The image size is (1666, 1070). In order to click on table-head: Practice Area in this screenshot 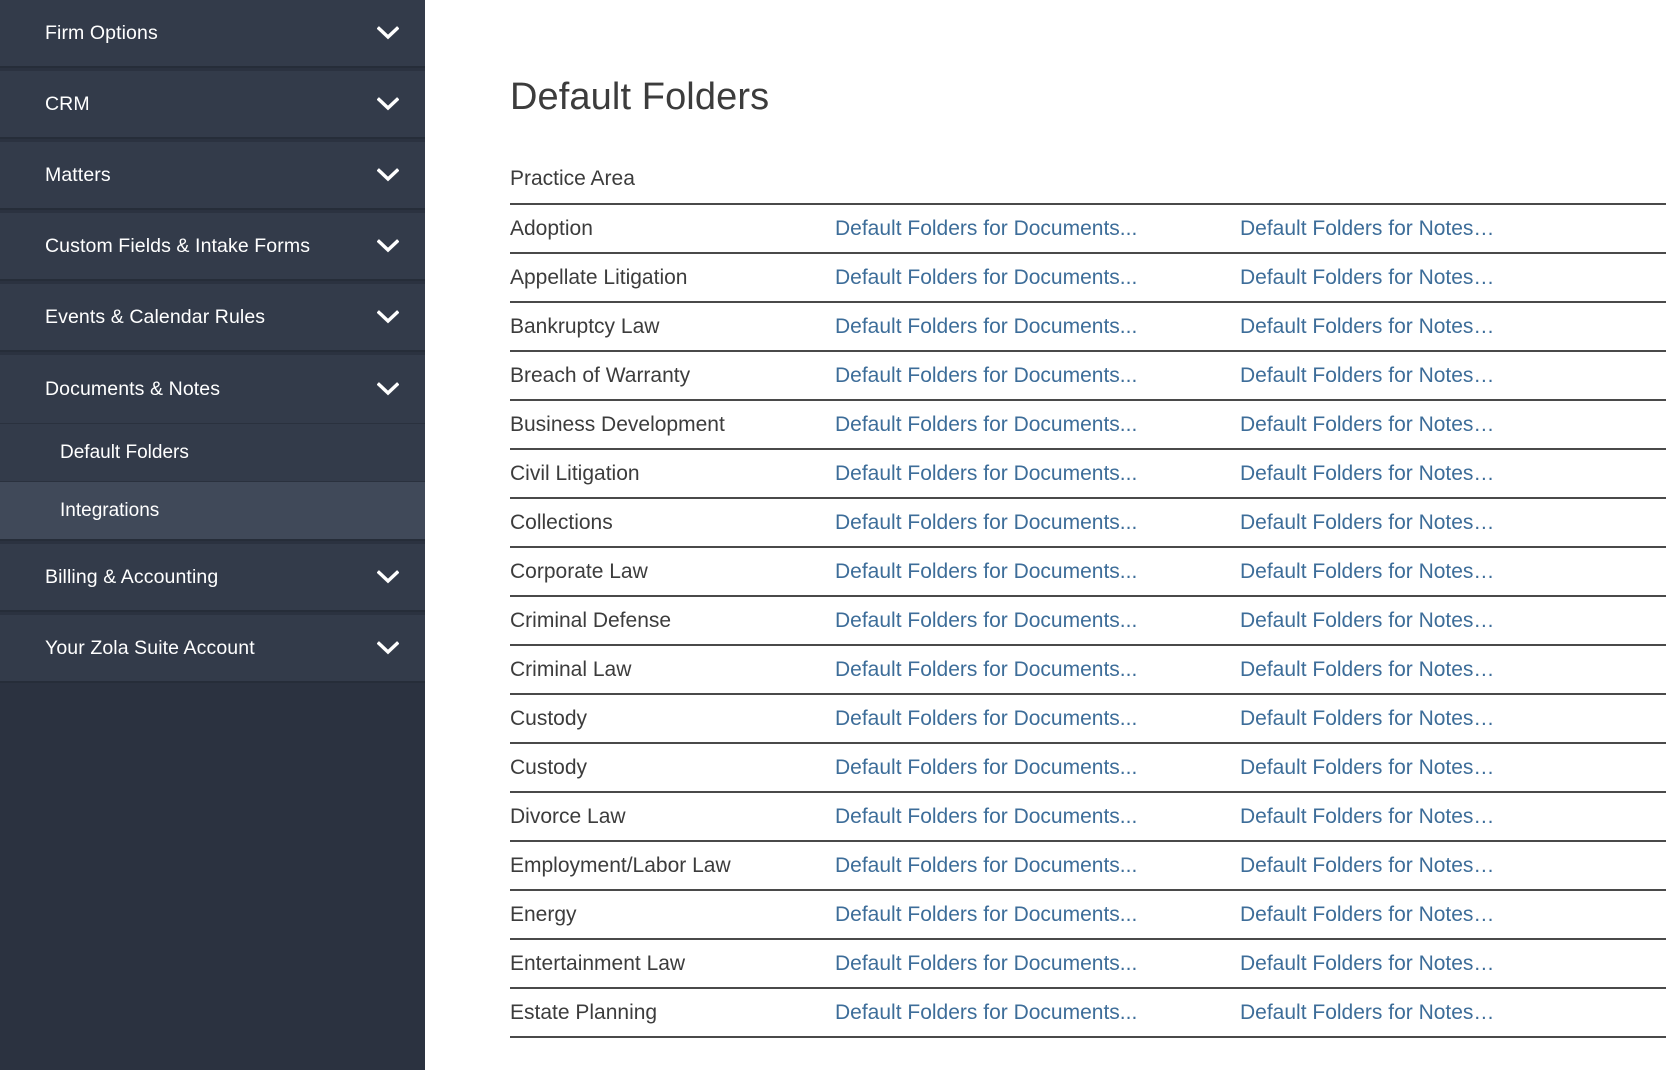, I will do `click(1088, 186)`.